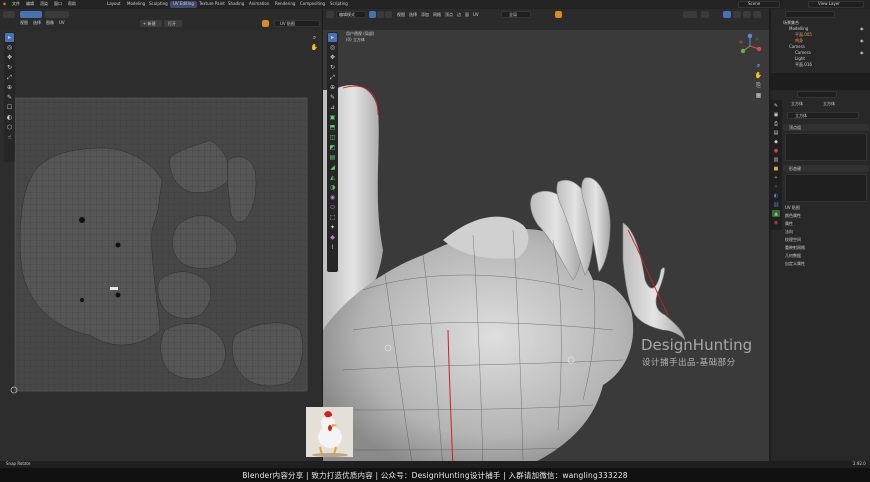 Image resolution: width=870 pixels, height=482 pixels. What do you see at coordinates (44, 4) in the screenshot?
I see `menu-render: 渲染` at bounding box center [44, 4].